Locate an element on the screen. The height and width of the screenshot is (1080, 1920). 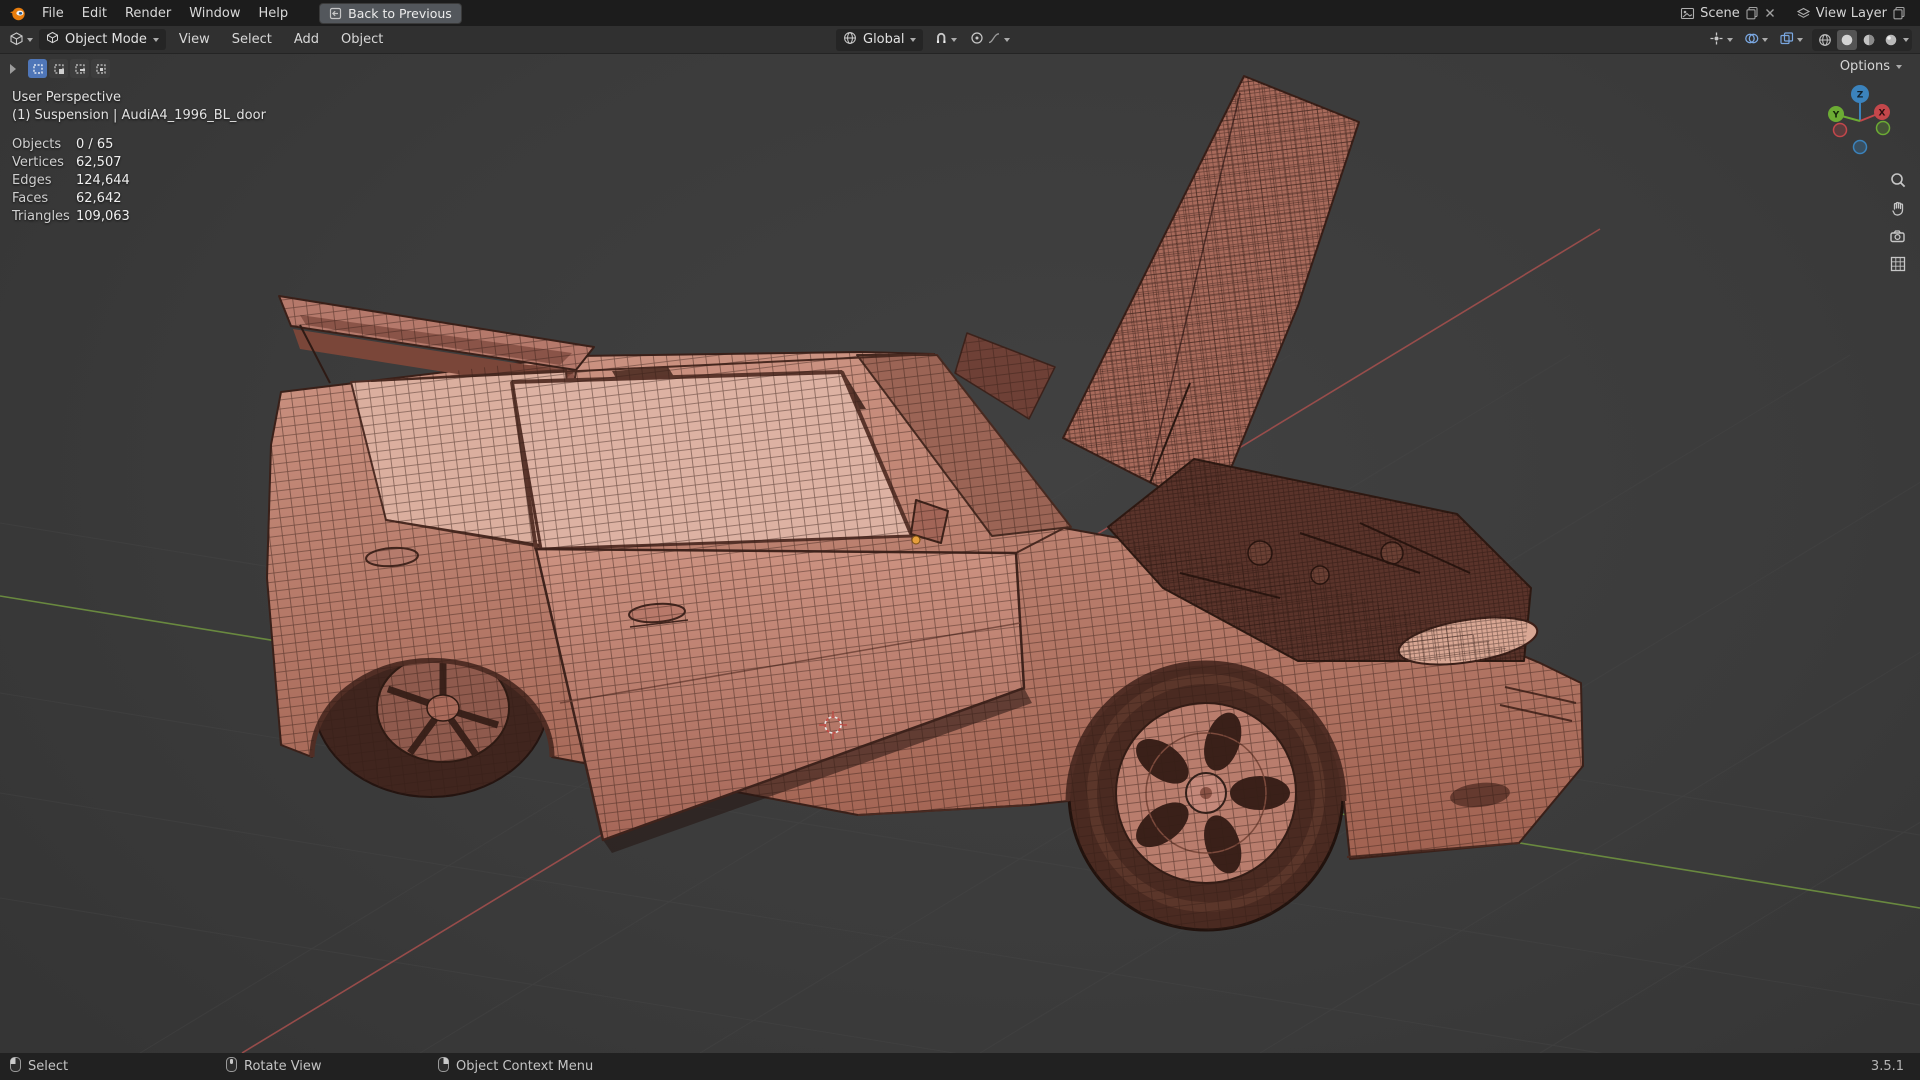
menu-window: Window is located at coordinates (214, 13).